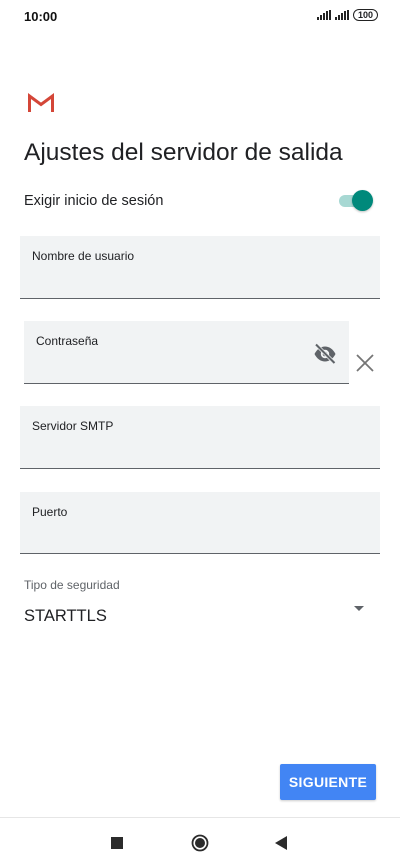 The height and width of the screenshot is (866, 400). I want to click on battery-icon: 100, so click(365, 15).